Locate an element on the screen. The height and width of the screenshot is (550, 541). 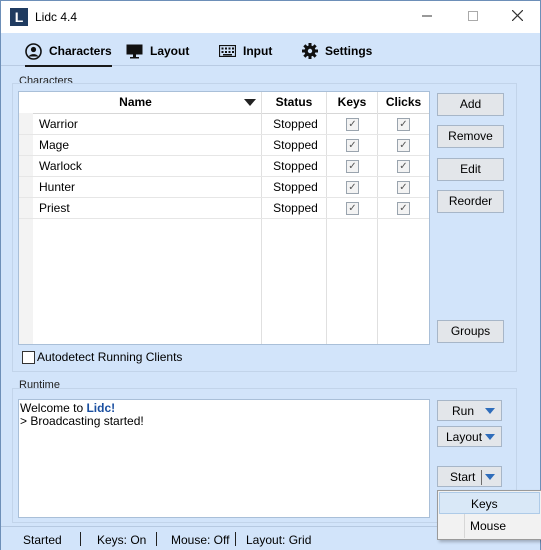
close-button is located at coordinates (517, 17).